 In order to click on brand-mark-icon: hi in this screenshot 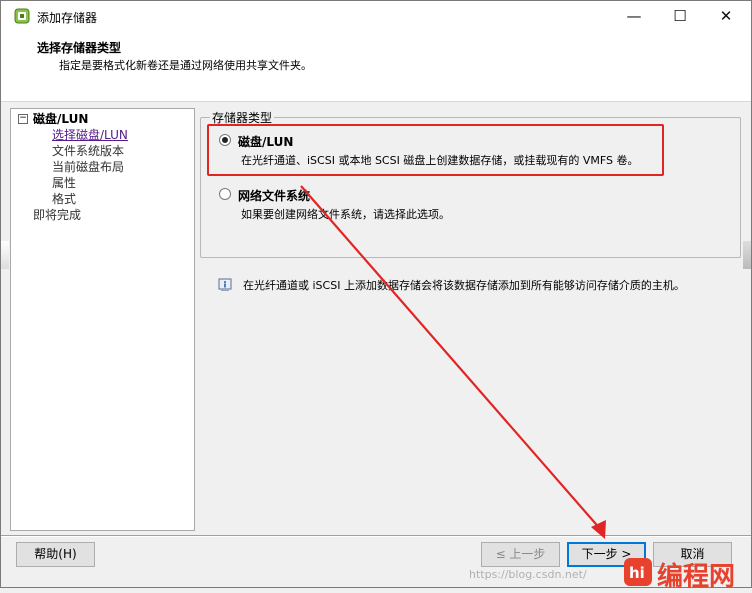, I will do `click(638, 572)`.